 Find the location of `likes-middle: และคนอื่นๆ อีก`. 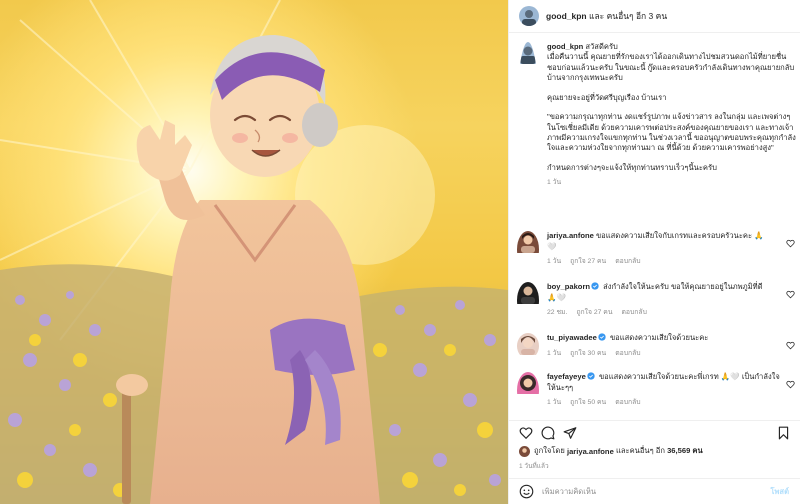

likes-middle: และคนอื่นๆ อีก is located at coordinates (640, 450).